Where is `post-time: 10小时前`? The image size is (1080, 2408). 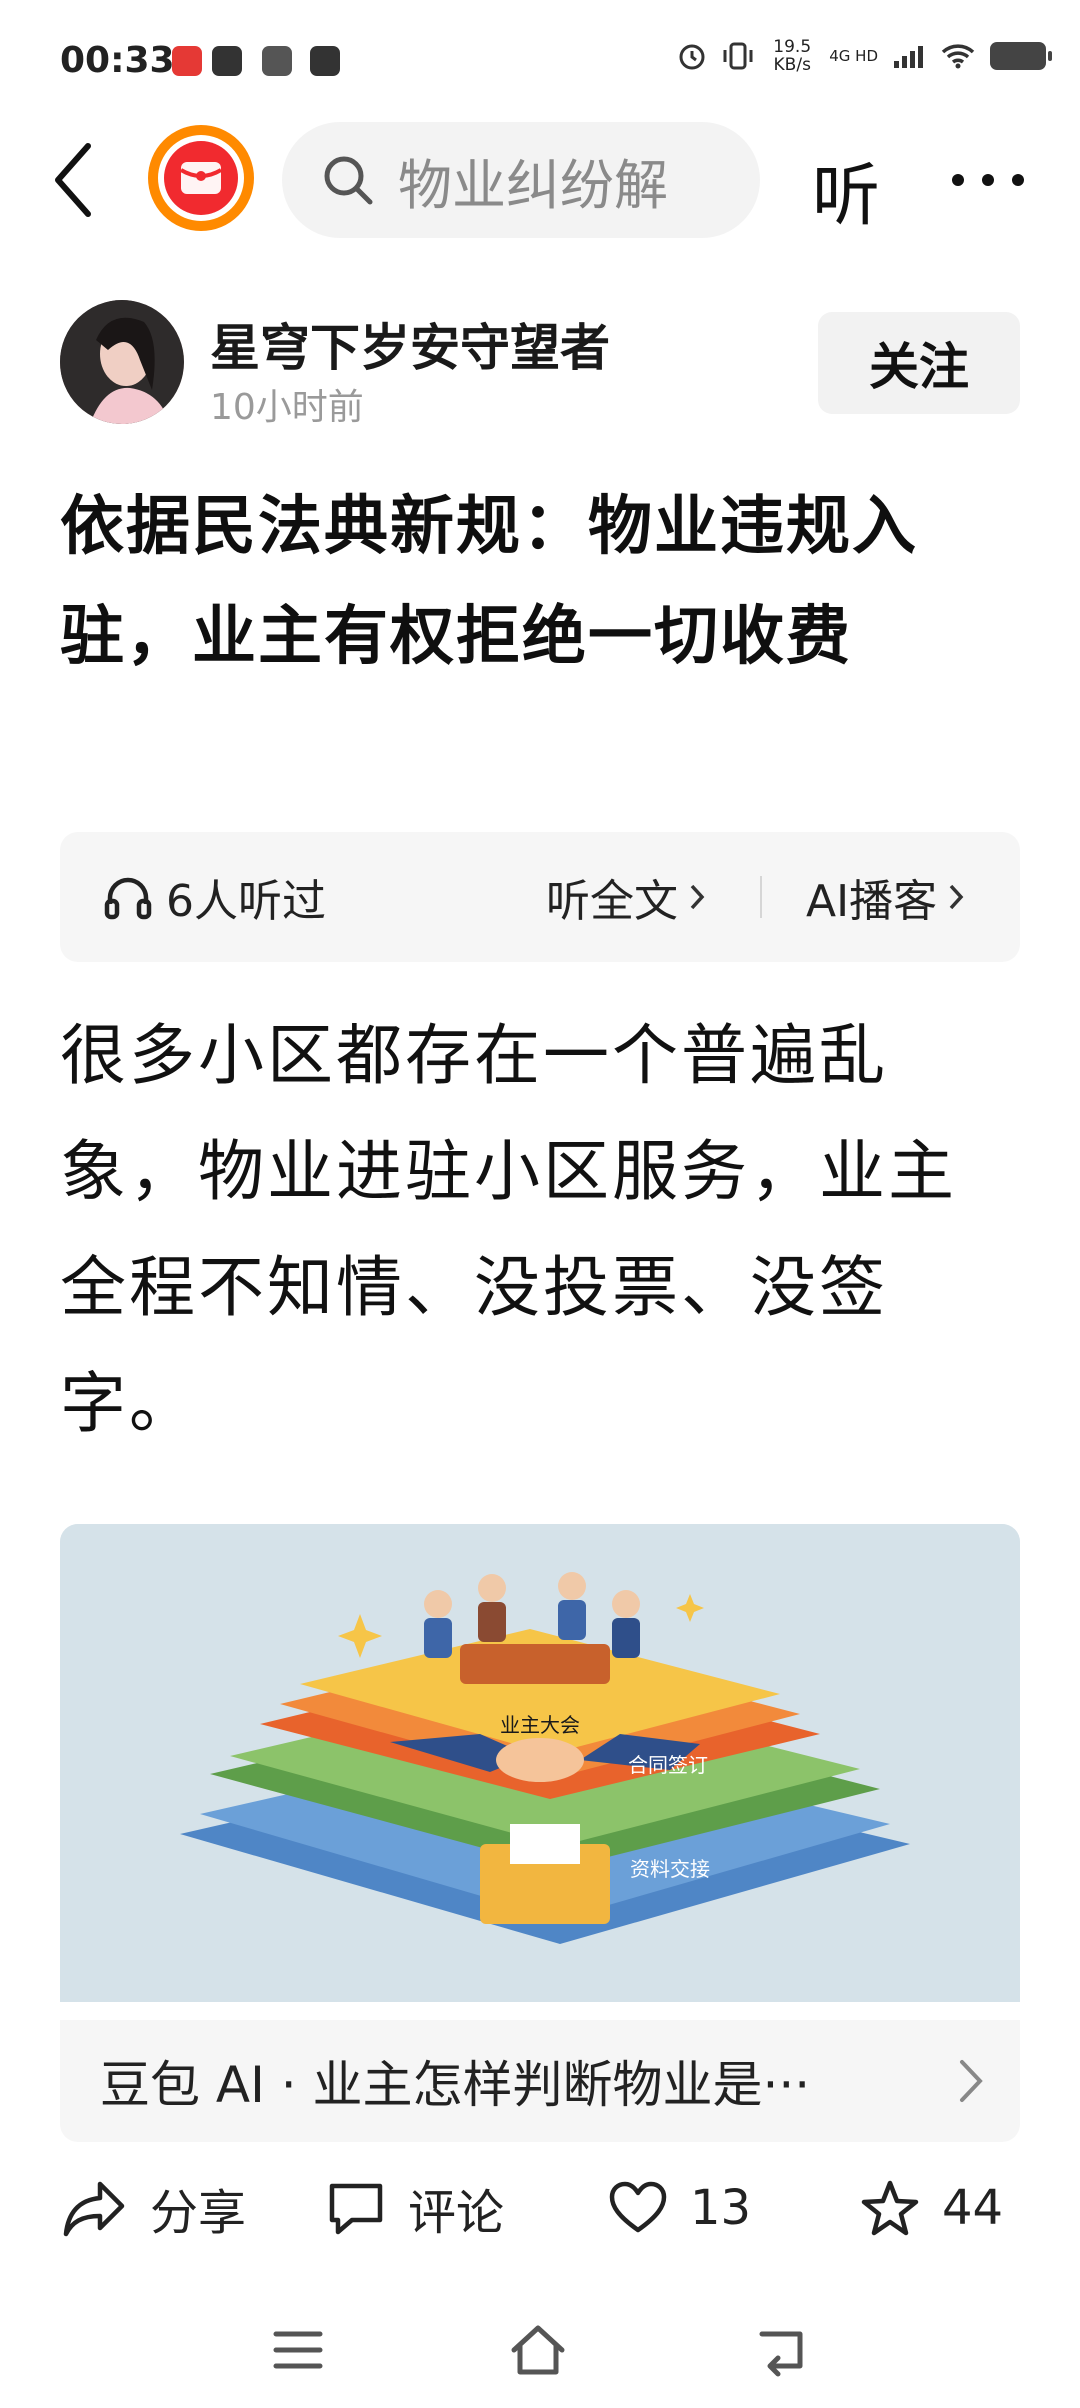
post-time: 10小时前 is located at coordinates (287, 407).